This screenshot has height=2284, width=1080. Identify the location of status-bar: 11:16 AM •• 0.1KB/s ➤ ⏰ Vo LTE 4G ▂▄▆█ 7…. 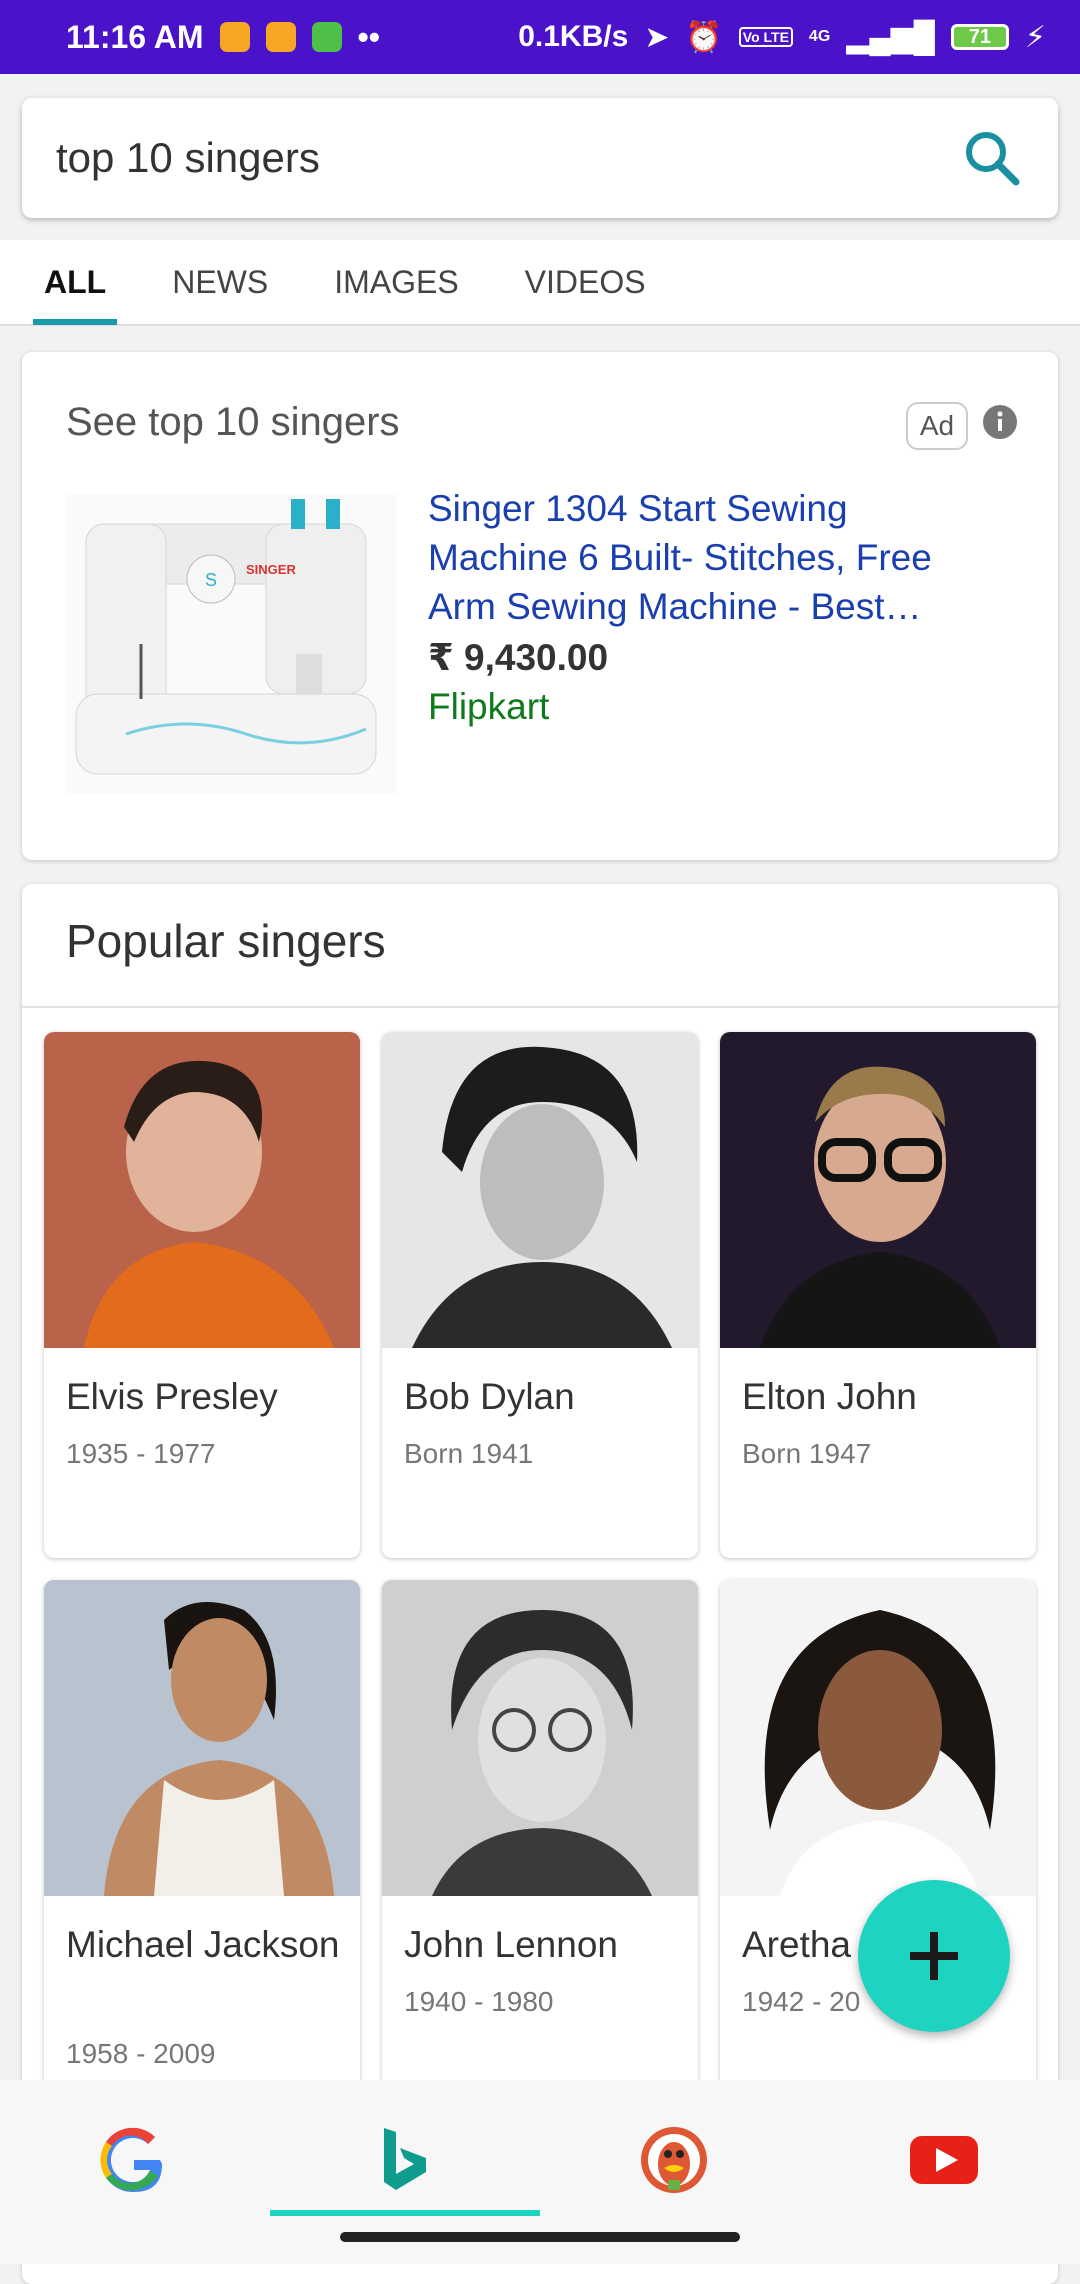
(540, 37).